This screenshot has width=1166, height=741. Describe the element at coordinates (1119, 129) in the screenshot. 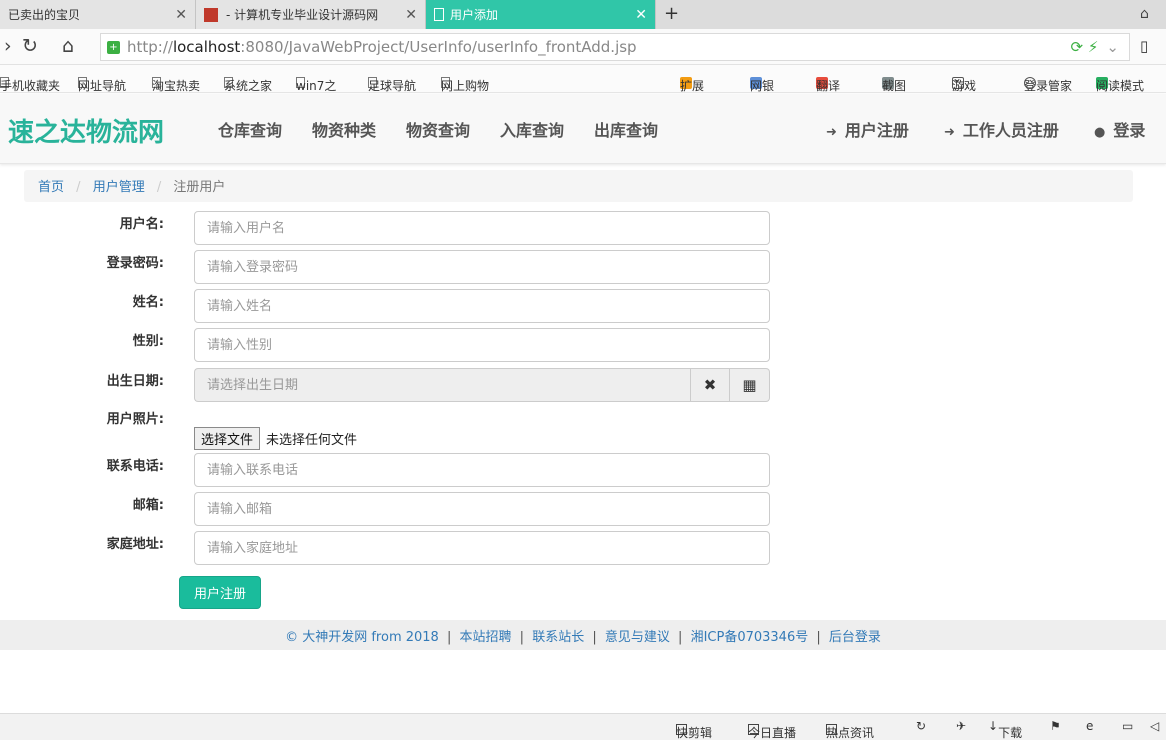

I see `nav-login: ● 登录` at that location.